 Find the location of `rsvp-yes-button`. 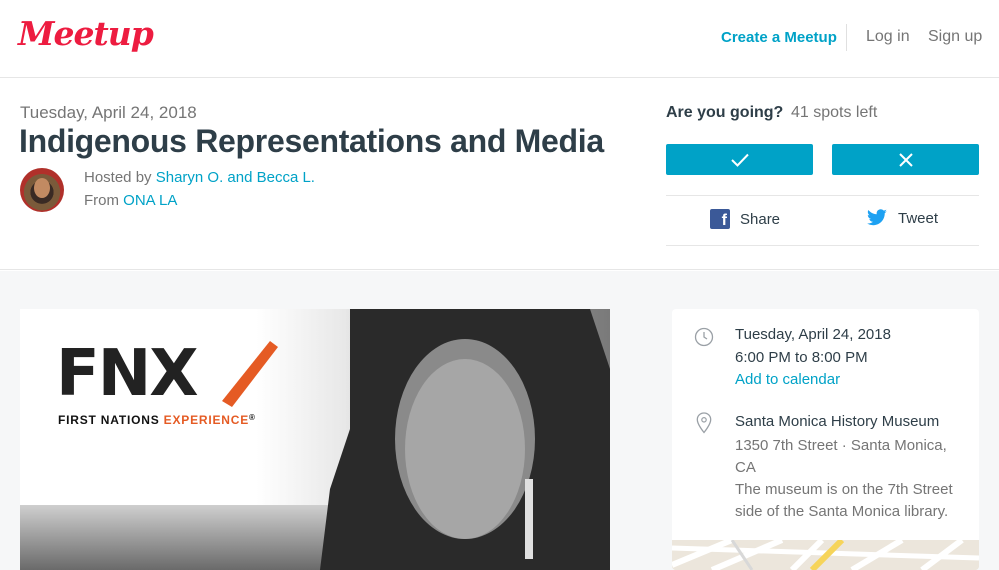

rsvp-yes-button is located at coordinates (739, 159).